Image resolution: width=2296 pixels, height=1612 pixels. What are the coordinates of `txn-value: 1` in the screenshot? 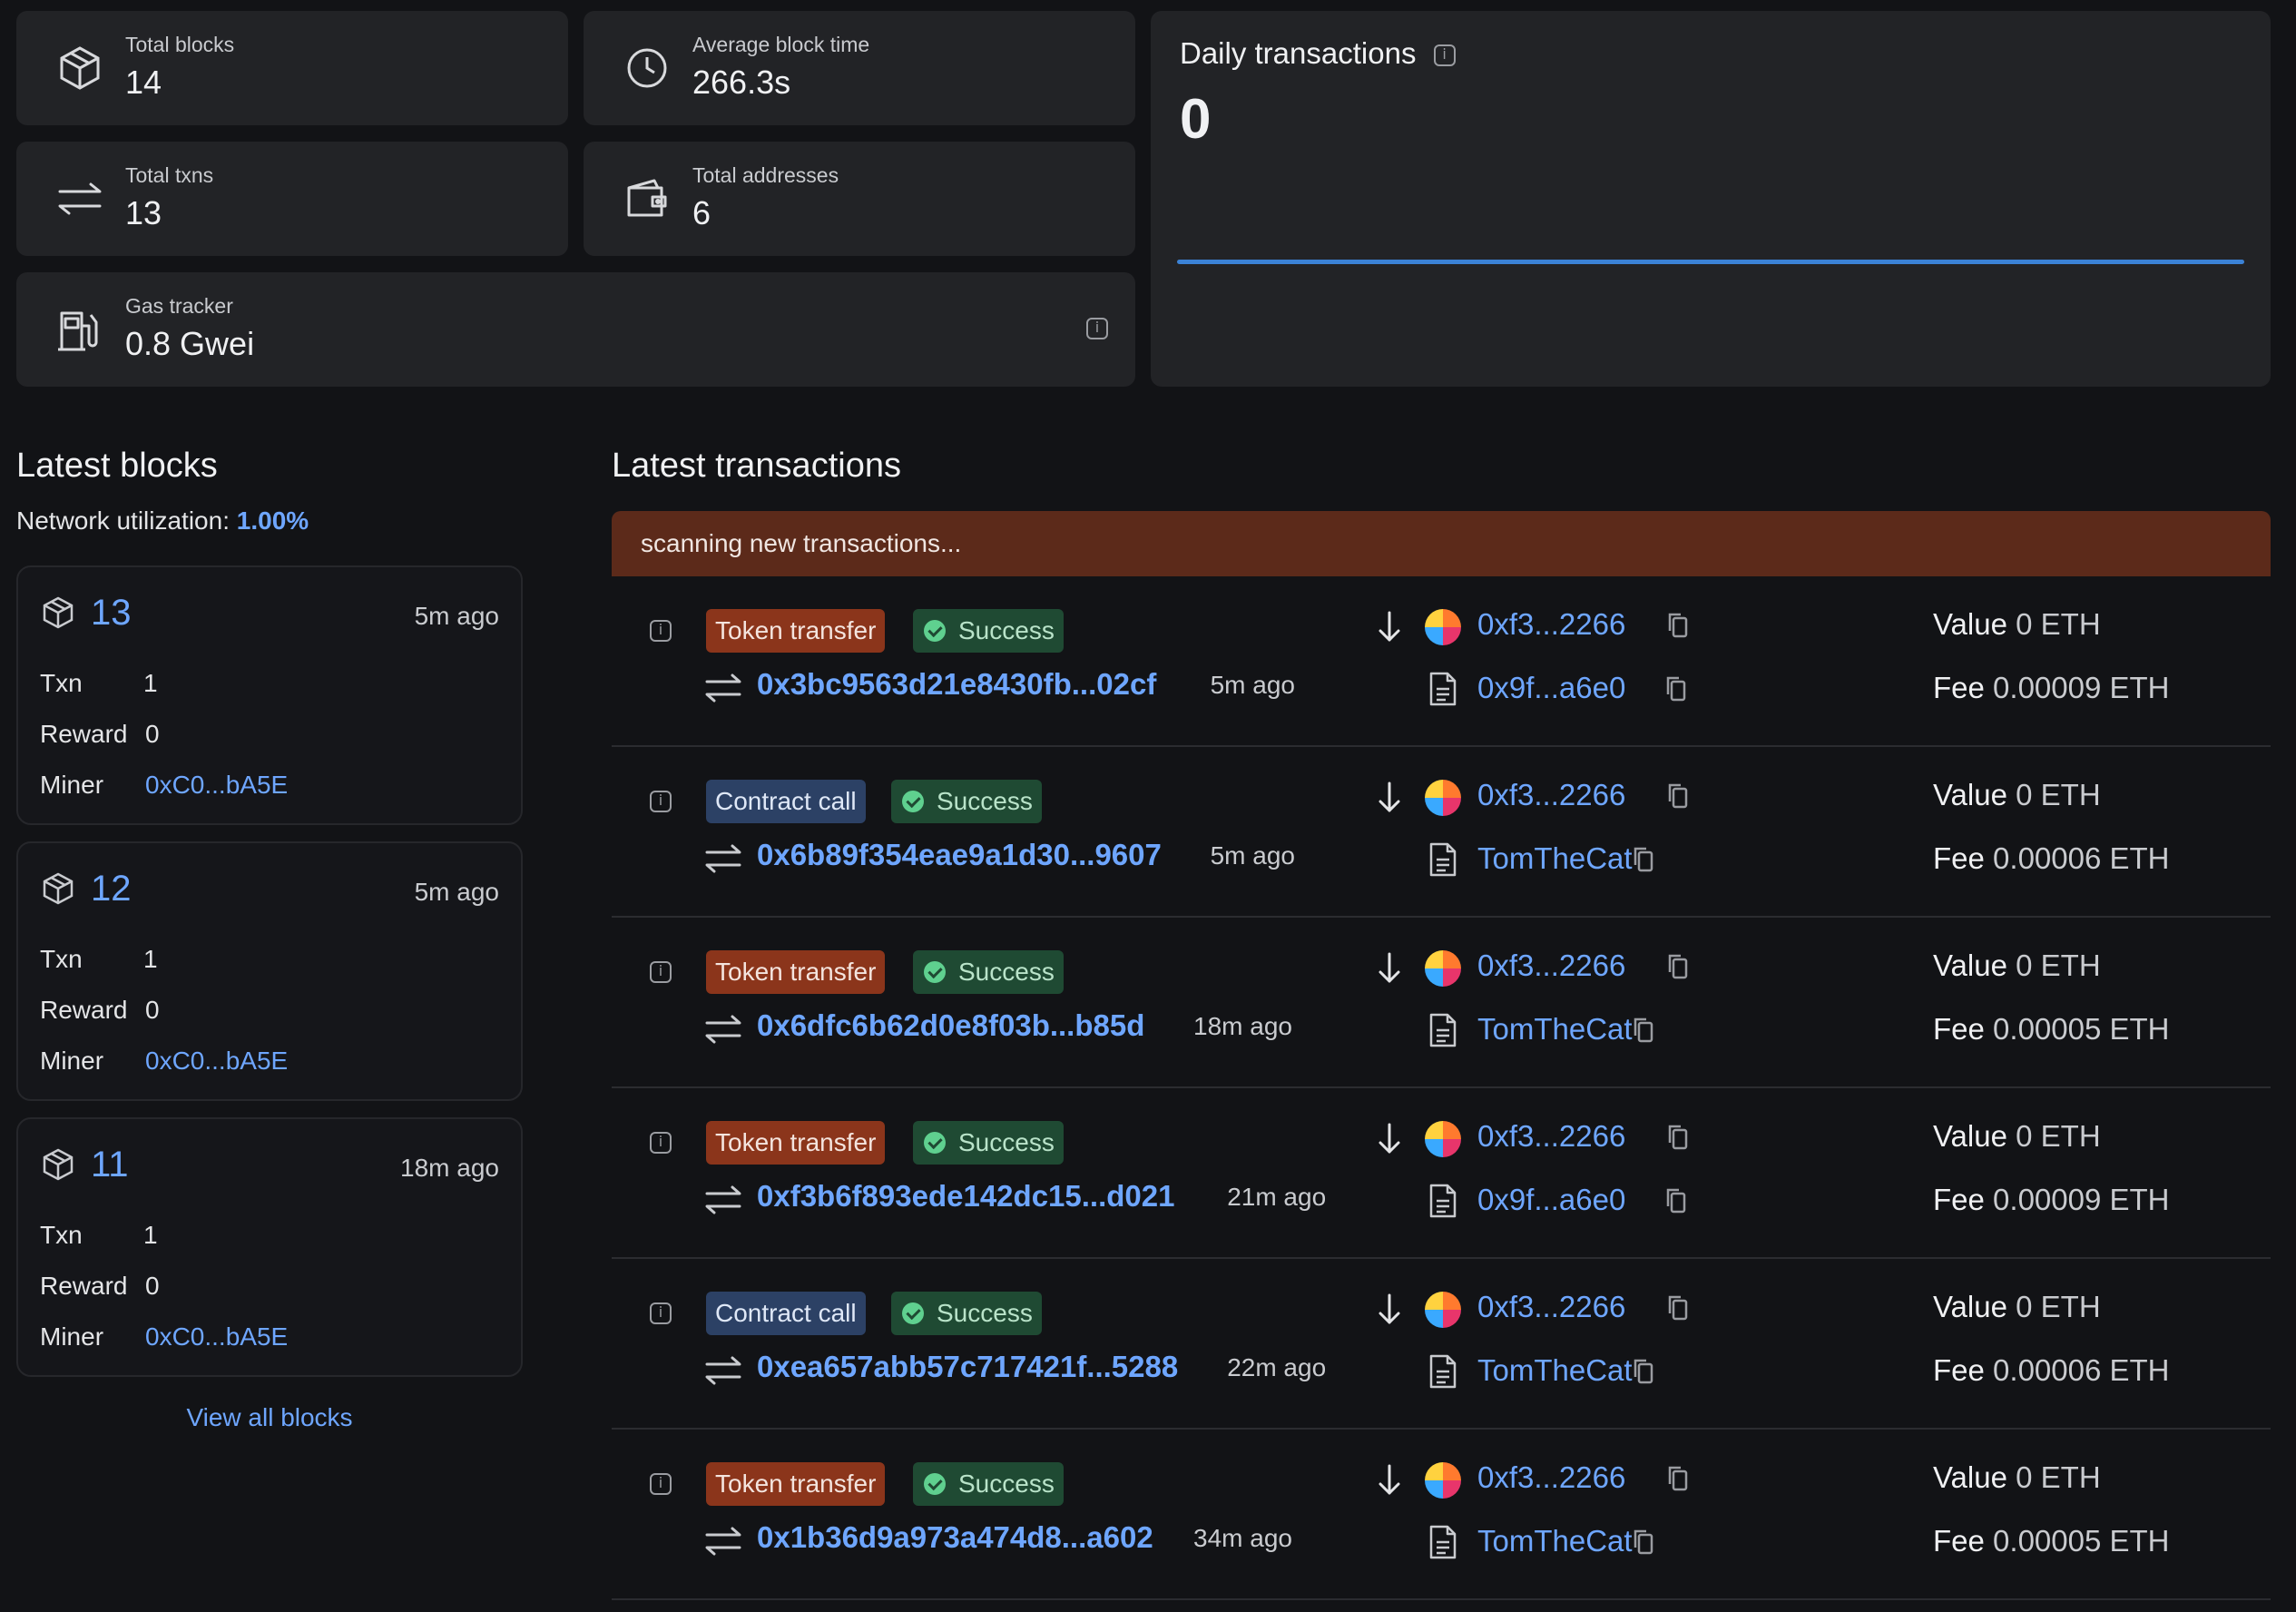 It's located at (150, 683).